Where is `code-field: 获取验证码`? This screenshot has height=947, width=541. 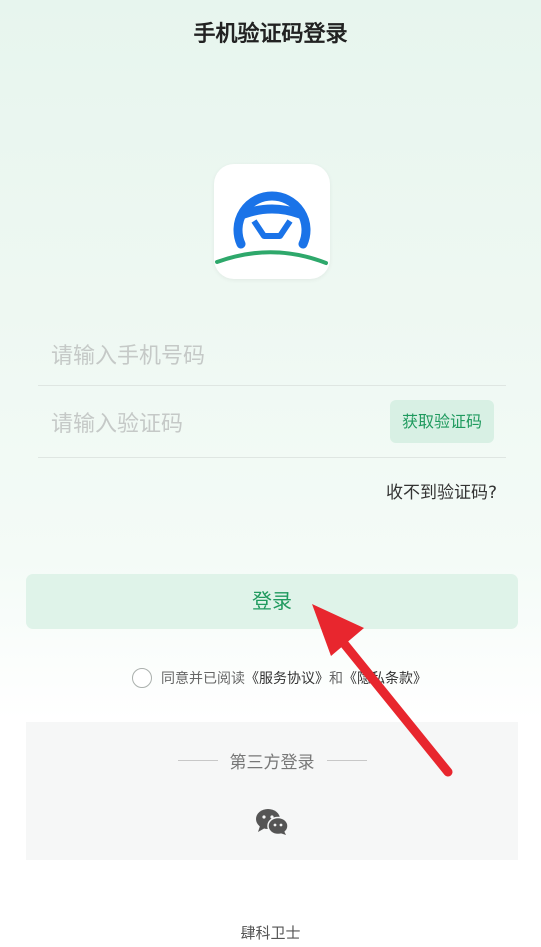
code-field: 获取验证码 is located at coordinates (272, 425).